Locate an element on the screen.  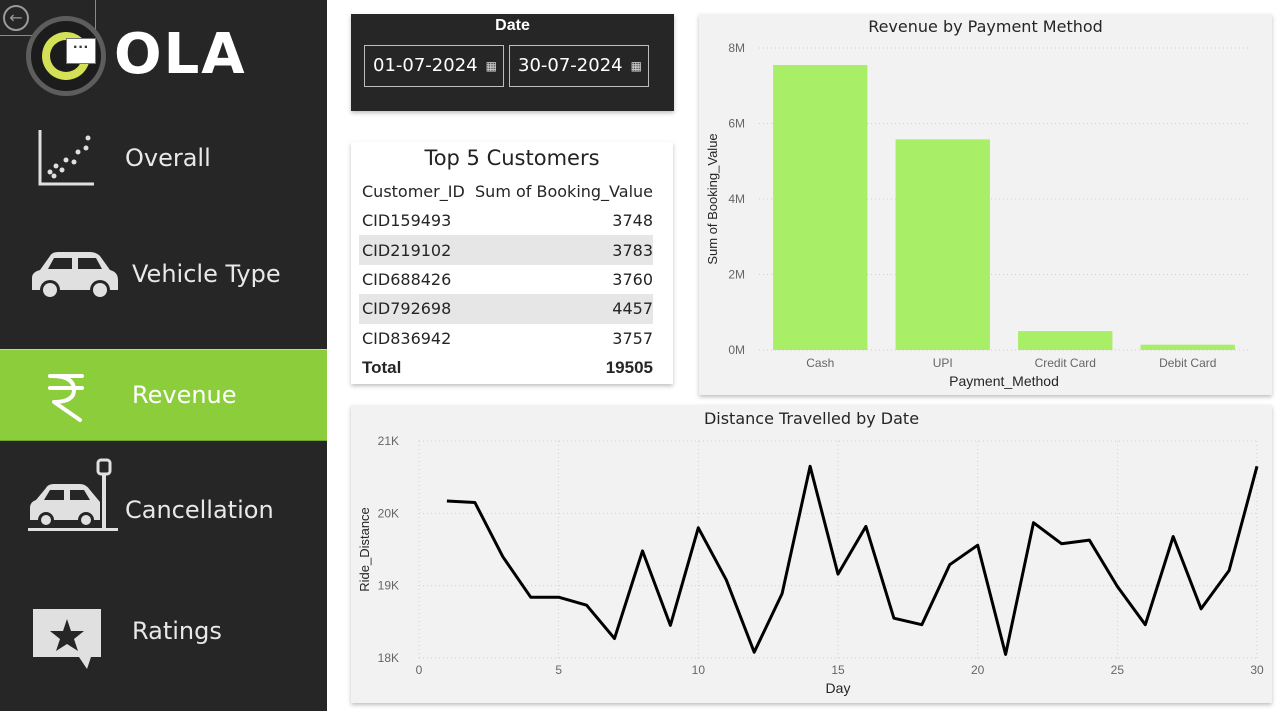
y-tick-label: 2M is located at coordinates (736, 275).